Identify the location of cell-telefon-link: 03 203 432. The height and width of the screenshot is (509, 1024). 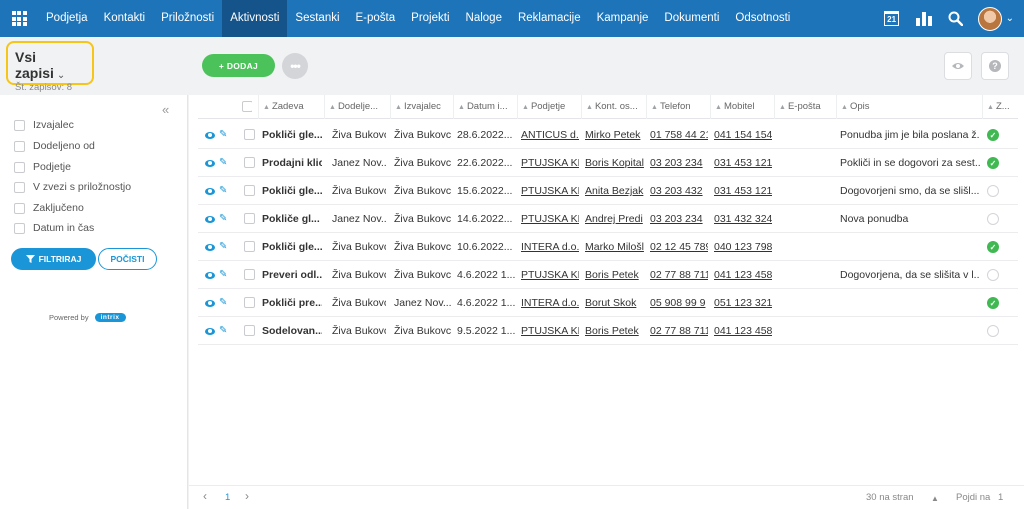
(677, 191).